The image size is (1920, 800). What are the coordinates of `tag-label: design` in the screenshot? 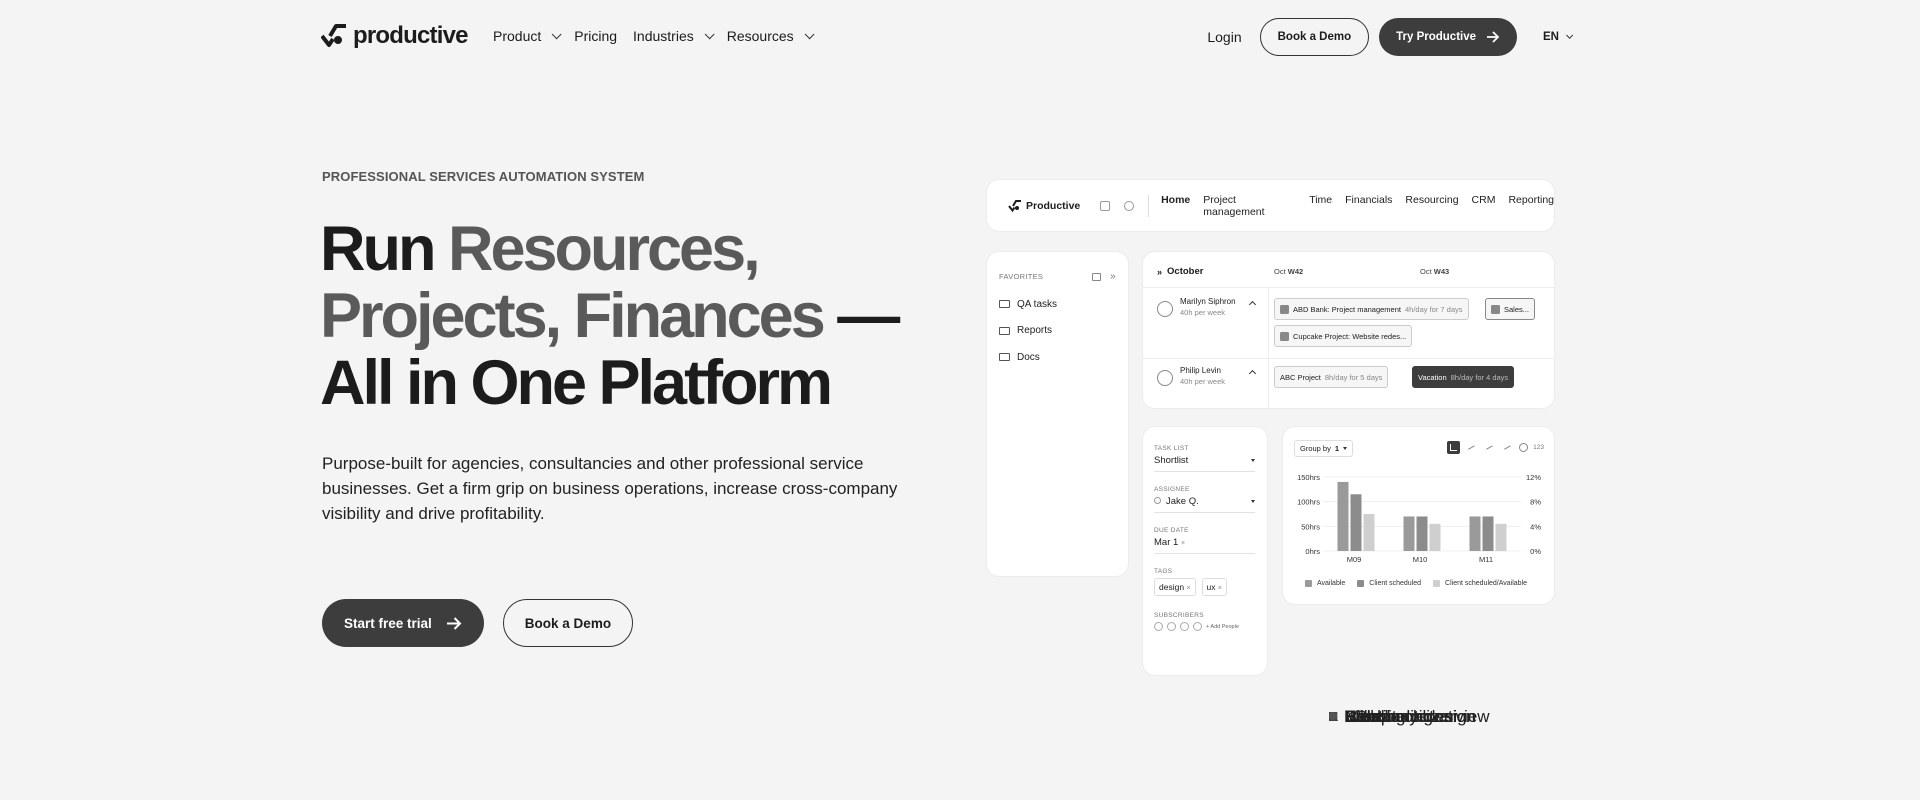 It's located at (1172, 587).